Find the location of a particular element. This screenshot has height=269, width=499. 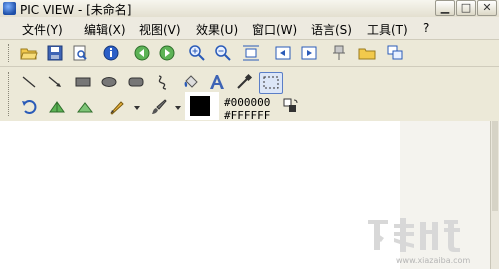

close-icon: ✕ is located at coordinates (487, 7).